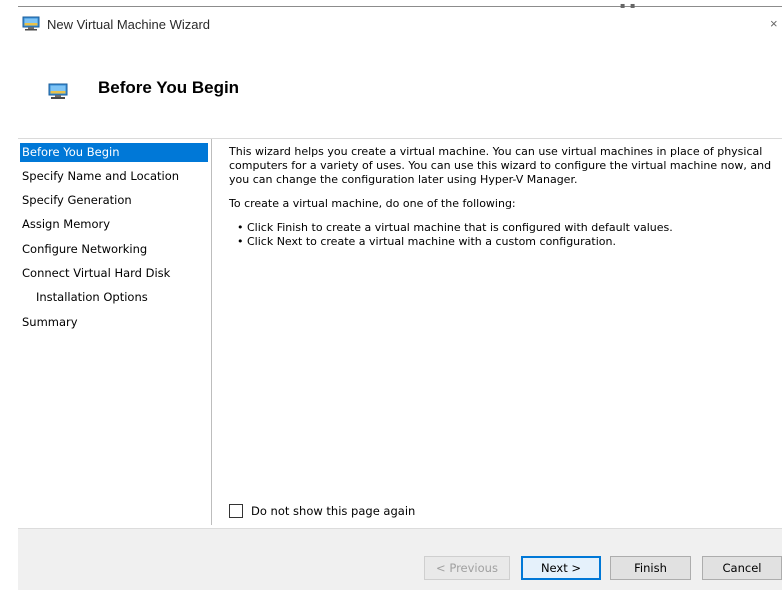  I want to click on nav-item-label: Configure Networking, so click(85, 249).